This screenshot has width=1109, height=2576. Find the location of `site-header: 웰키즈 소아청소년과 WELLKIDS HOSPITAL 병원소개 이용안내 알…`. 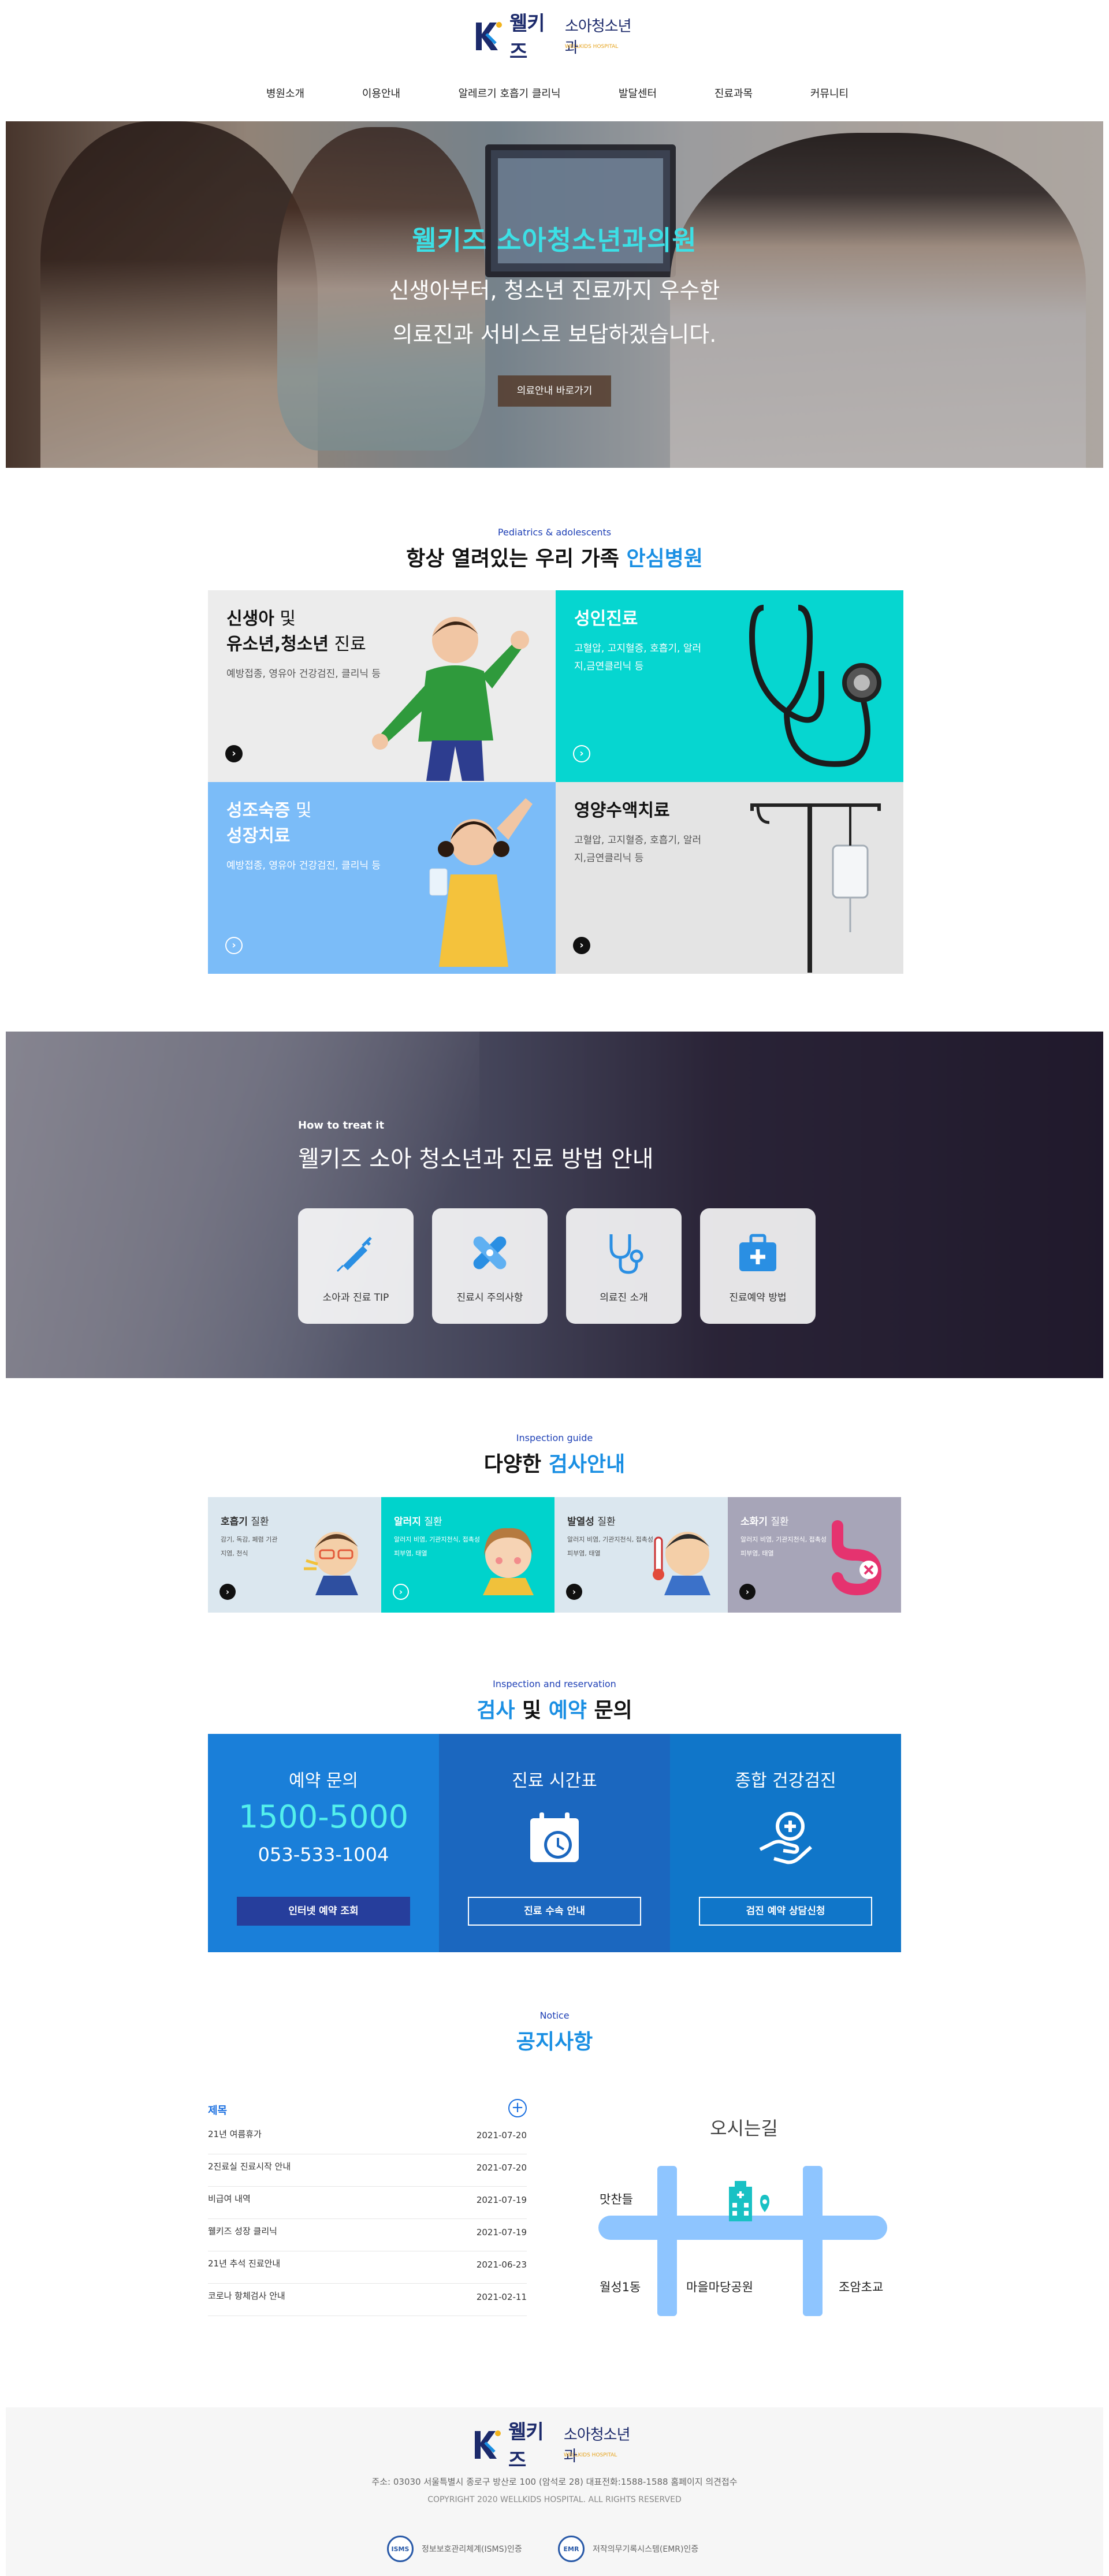

site-header: 웰키즈 소아청소년과 WELLKIDS HOSPITAL 병원소개 이용안내 알… is located at coordinates (554, 60).